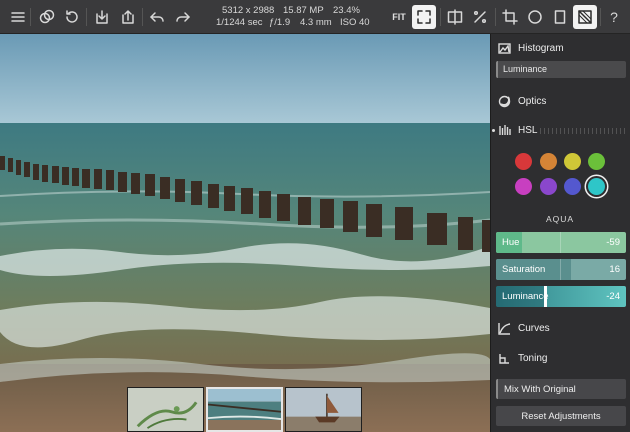 The image size is (630, 432). What do you see at coordinates (504, 101) in the screenshot?
I see `optics-icon` at bounding box center [504, 101].